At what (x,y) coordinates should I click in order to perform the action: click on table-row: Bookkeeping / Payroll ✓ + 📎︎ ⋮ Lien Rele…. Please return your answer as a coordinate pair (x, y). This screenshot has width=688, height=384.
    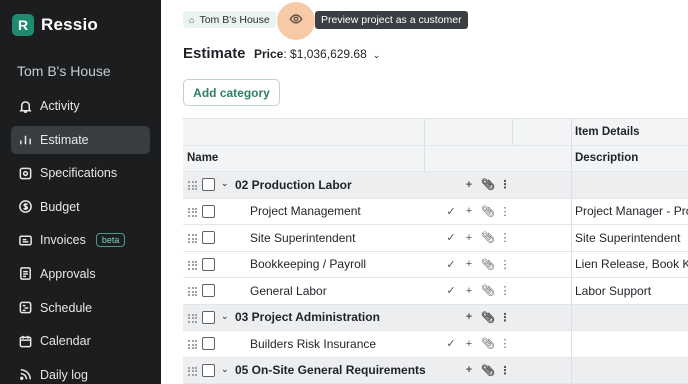
    Looking at the image, I should click on (435, 264).